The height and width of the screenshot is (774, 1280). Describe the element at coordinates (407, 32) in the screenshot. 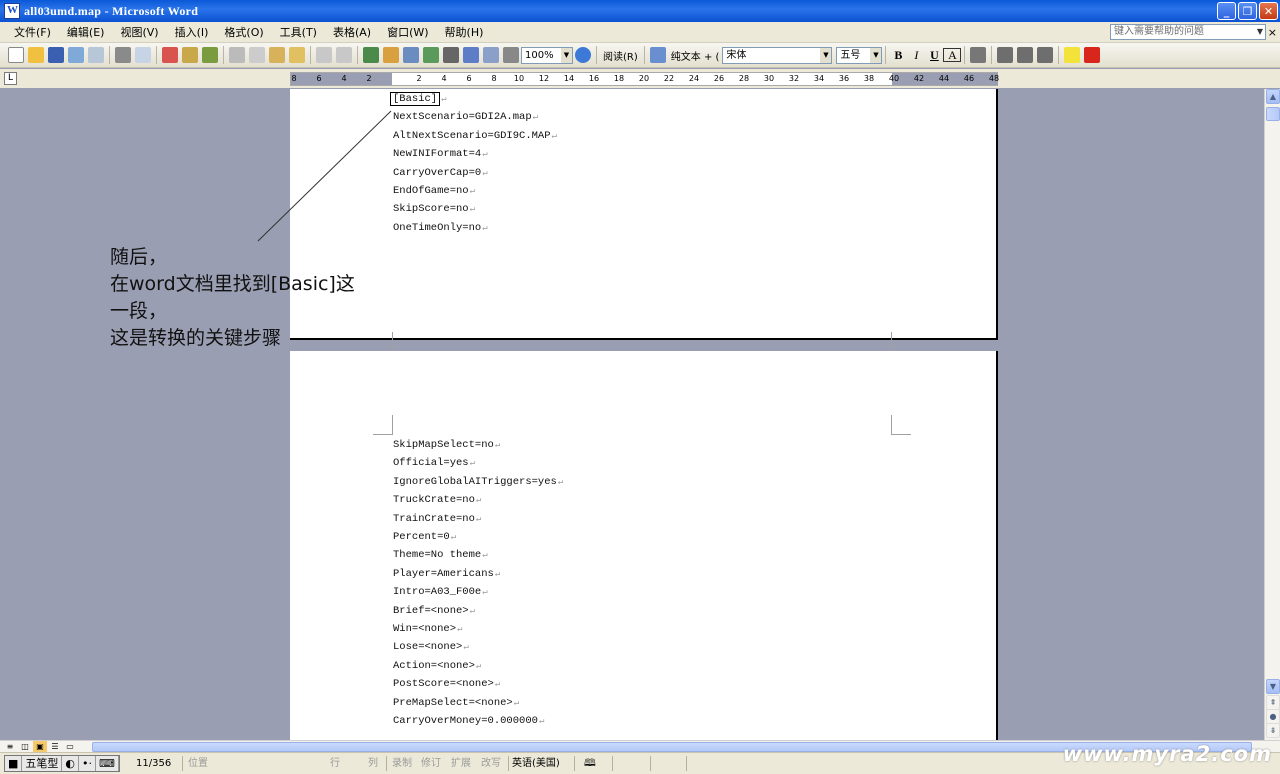

I see `menu-window: 窗口(W)` at that location.